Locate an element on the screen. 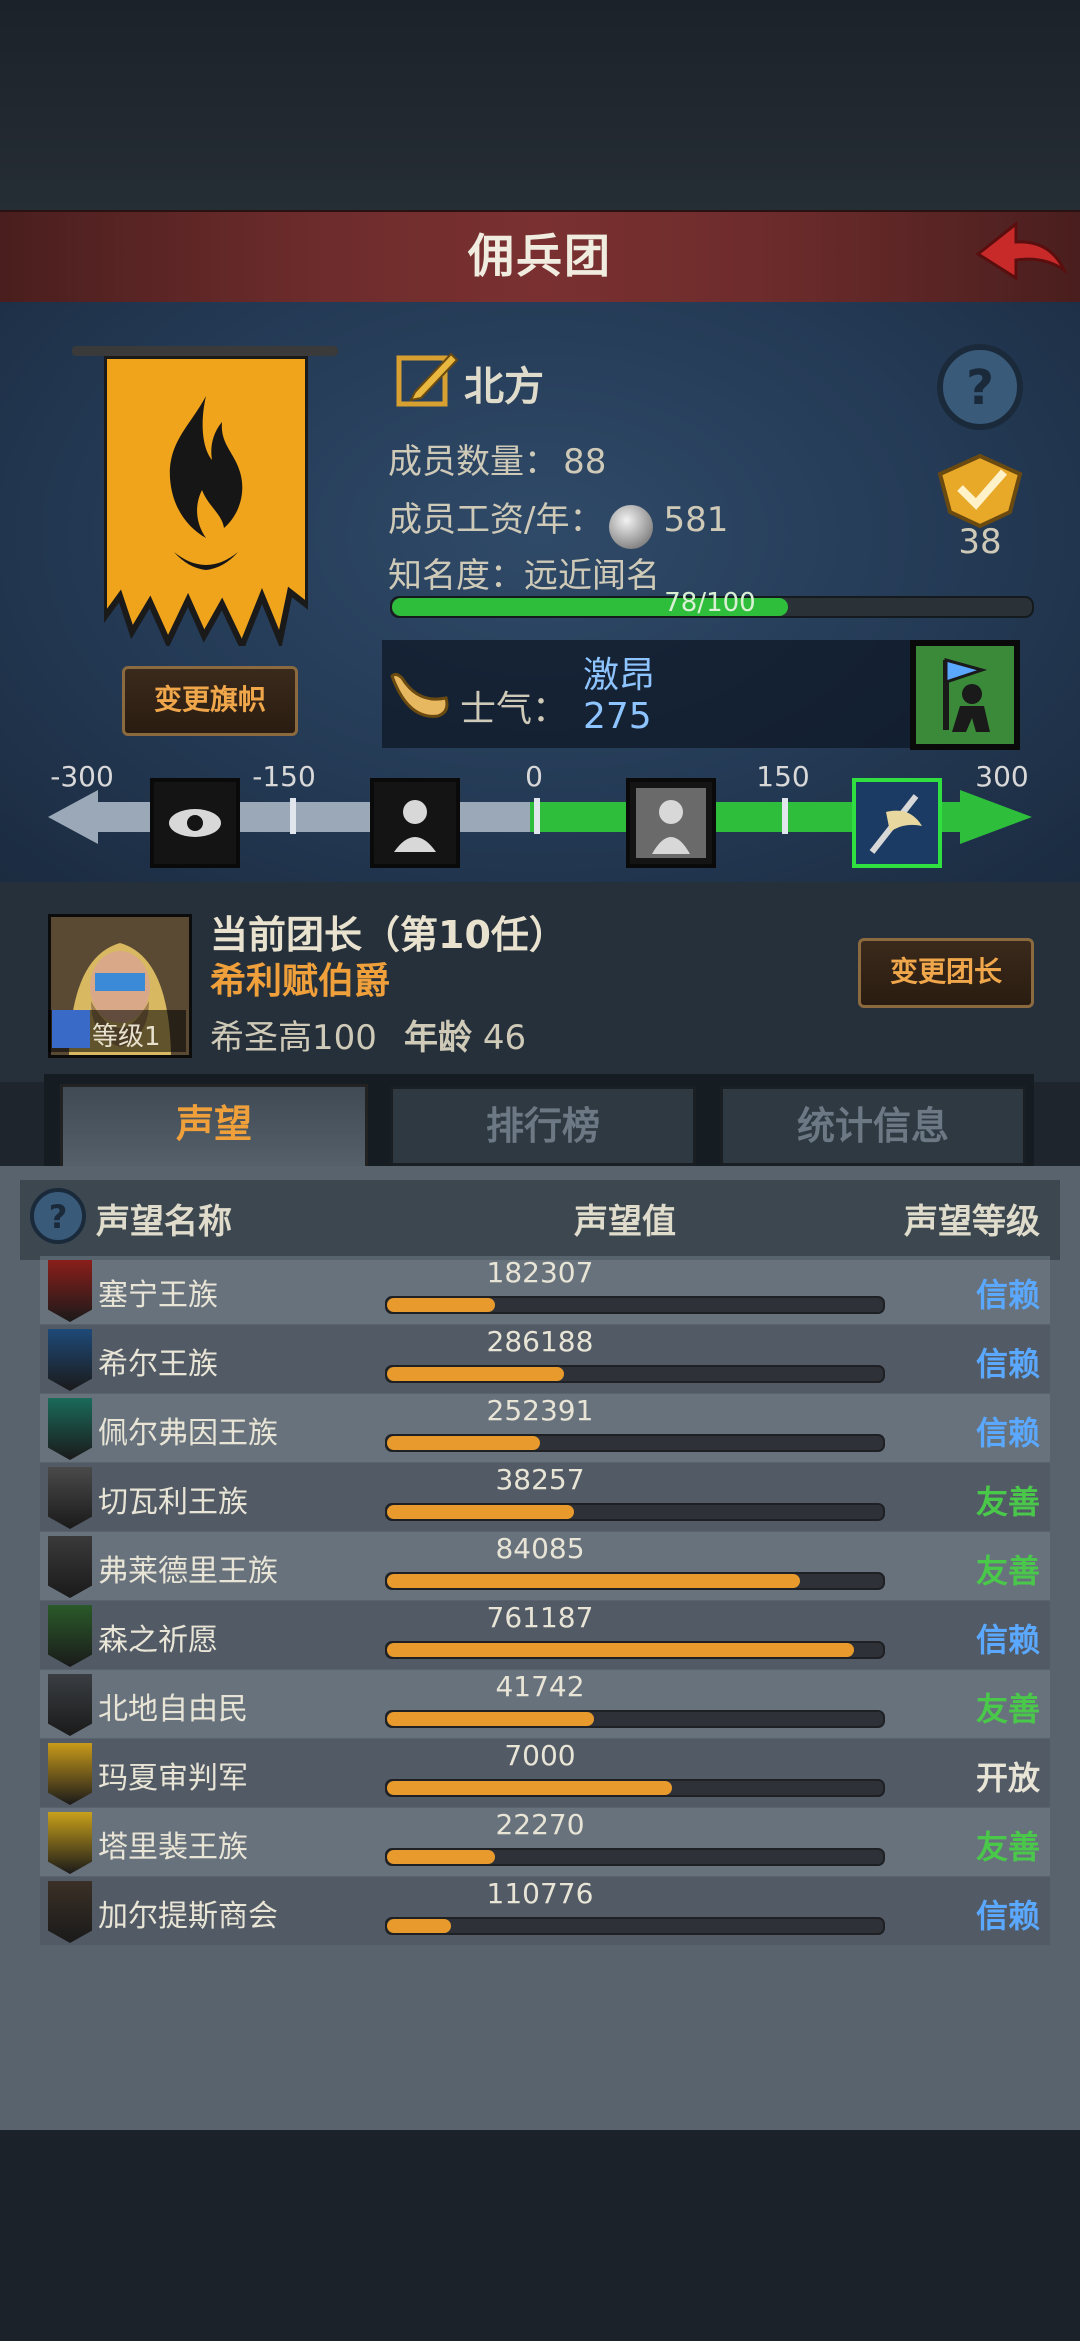 This screenshot has width=1080, height=2341. reputation-value: 84085 is located at coordinates (540, 1548).